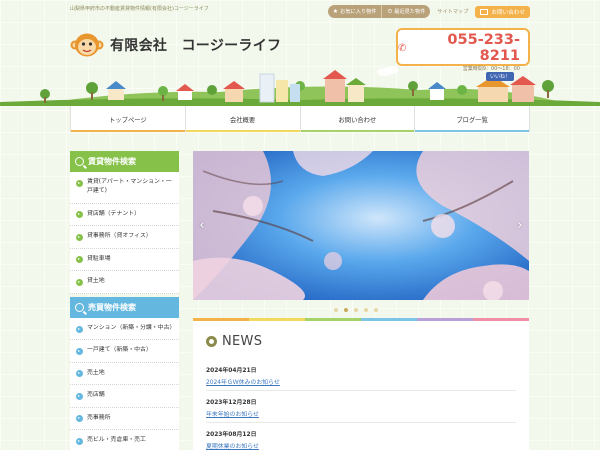 The width and height of the screenshot is (600, 450). I want to click on sale-search-heading: 売買物件検索, so click(124, 307).